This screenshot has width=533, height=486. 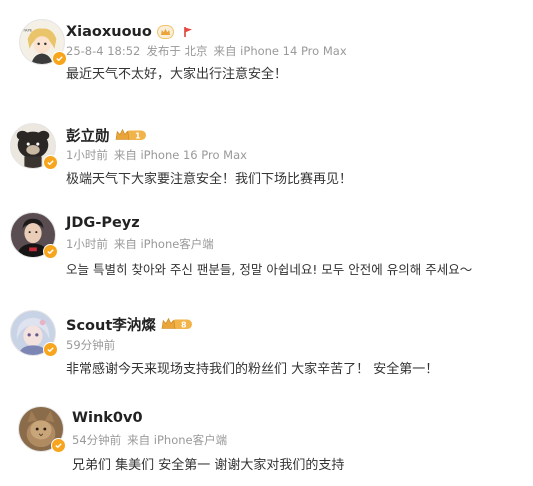 I want to click on post-time: 59分钟前, so click(x=91, y=345).